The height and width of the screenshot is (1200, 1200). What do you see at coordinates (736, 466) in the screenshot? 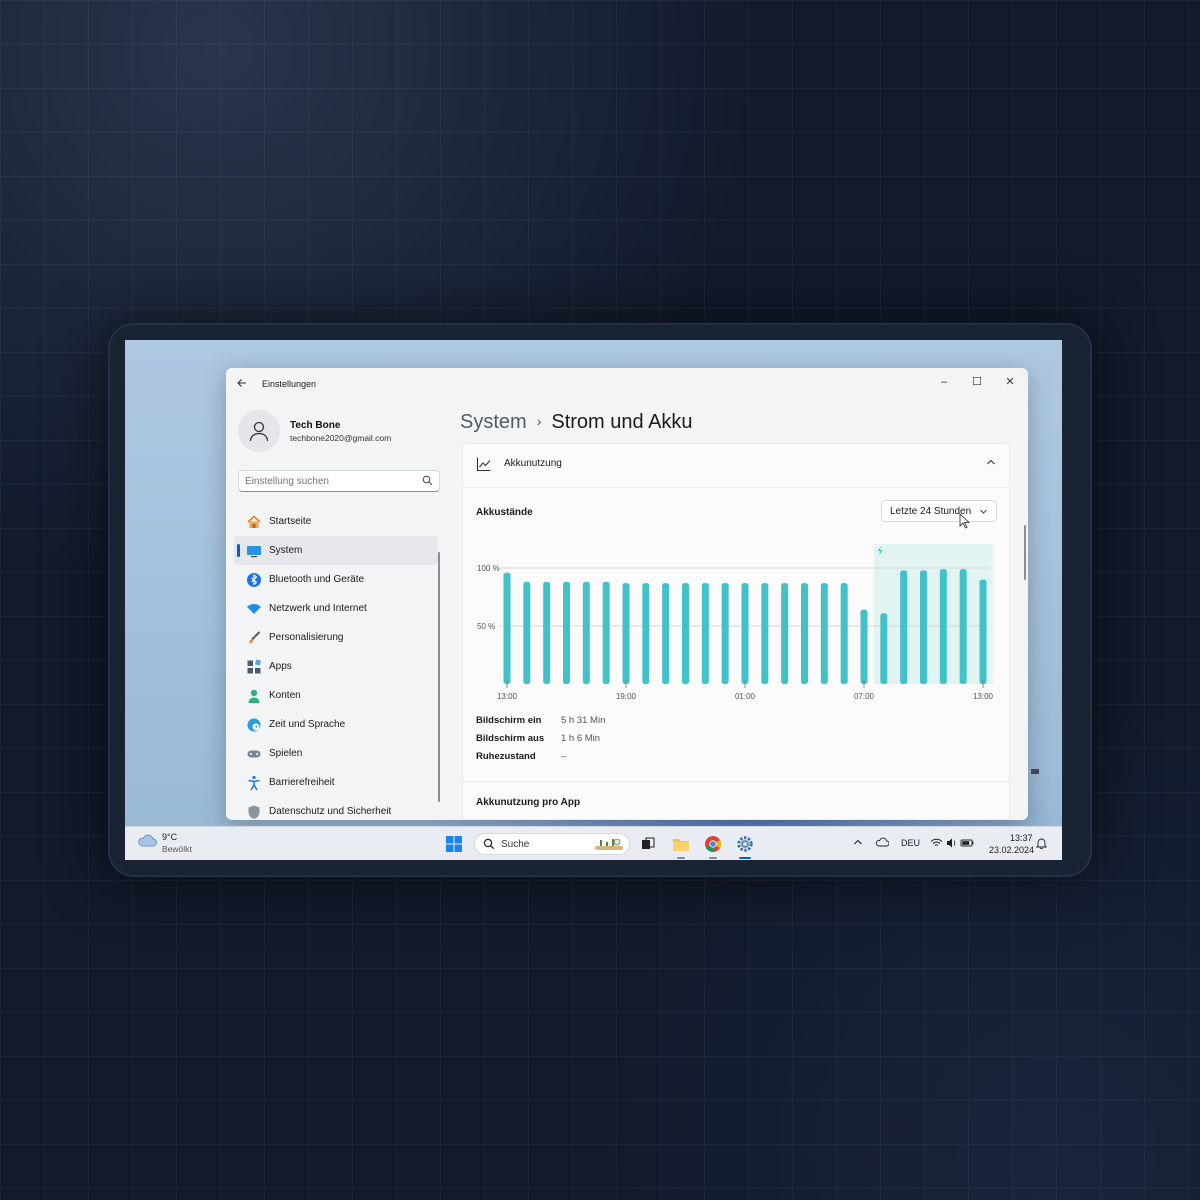
I see `battery-usage-header: Akkunutzung` at bounding box center [736, 466].